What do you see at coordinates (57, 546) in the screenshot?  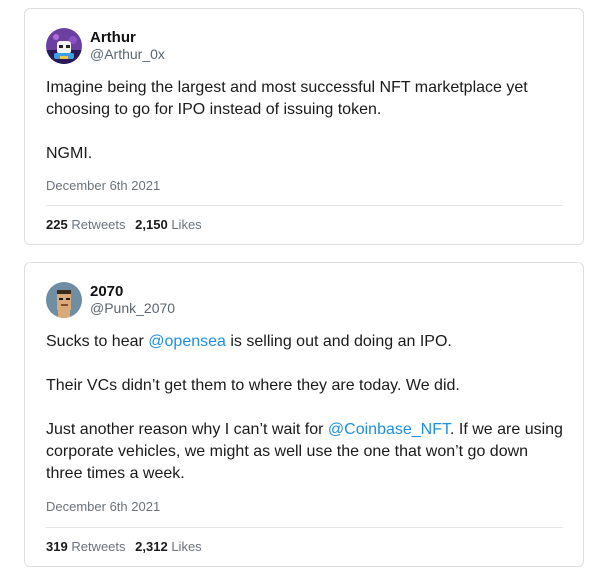 I see `retweets-count: 319` at bounding box center [57, 546].